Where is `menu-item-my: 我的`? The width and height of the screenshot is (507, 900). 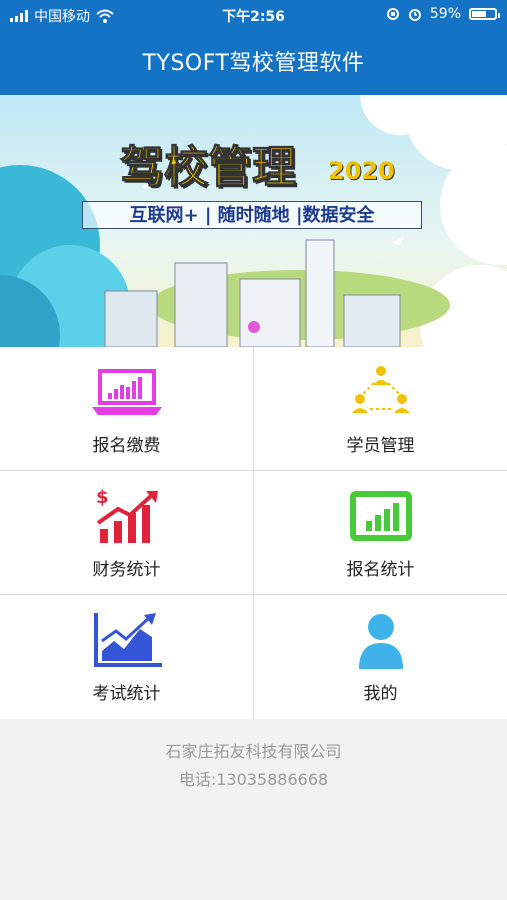
menu-item-my: 我的 is located at coordinates (380, 656).